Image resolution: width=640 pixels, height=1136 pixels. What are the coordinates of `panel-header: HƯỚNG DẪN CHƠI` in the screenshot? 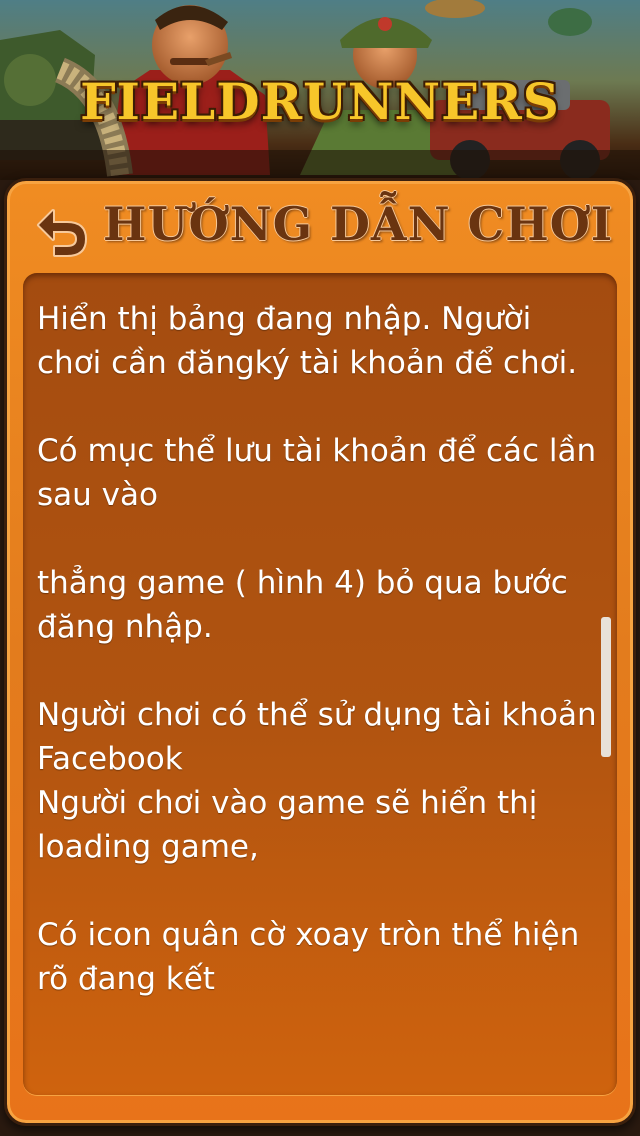 It's located at (320, 227).